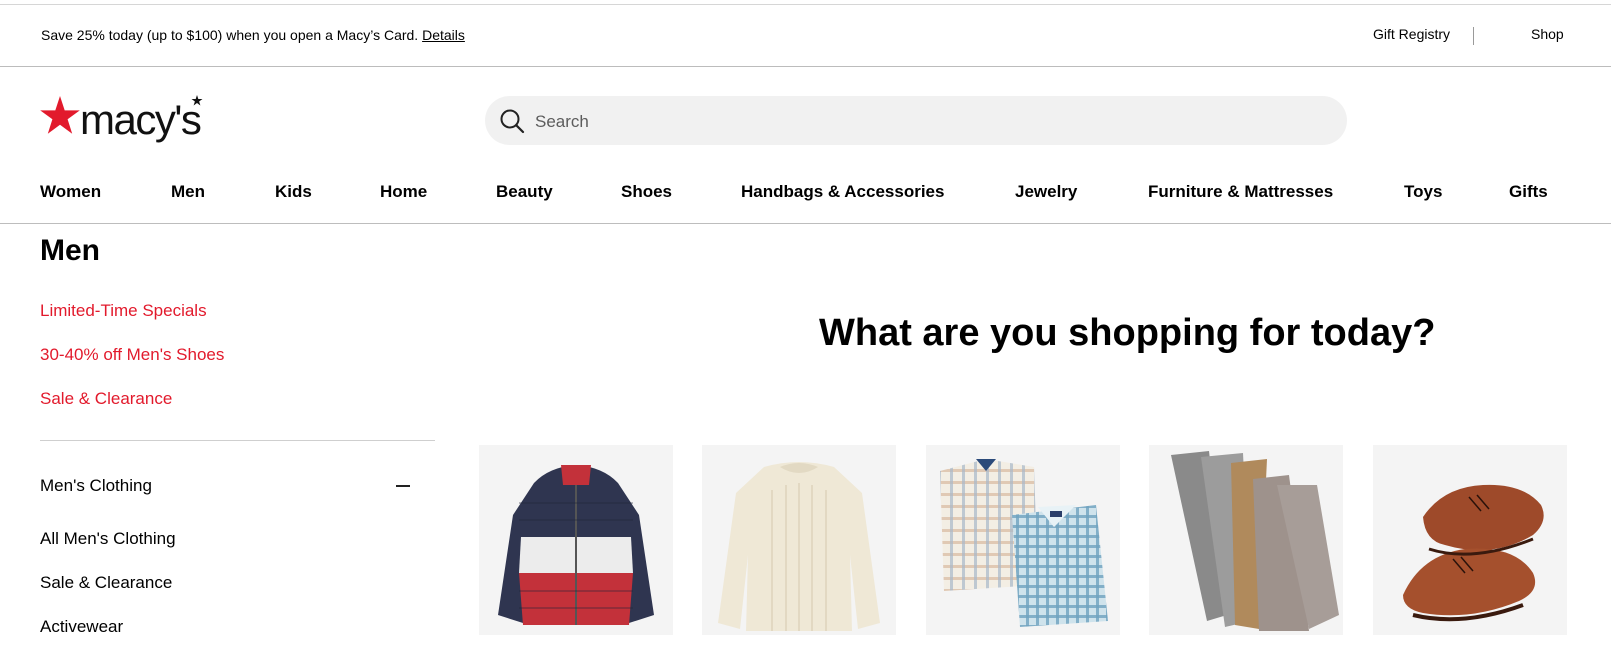 The image size is (1611, 652). Describe the element at coordinates (70, 192) in the screenshot. I see `nav-women: Women` at that location.